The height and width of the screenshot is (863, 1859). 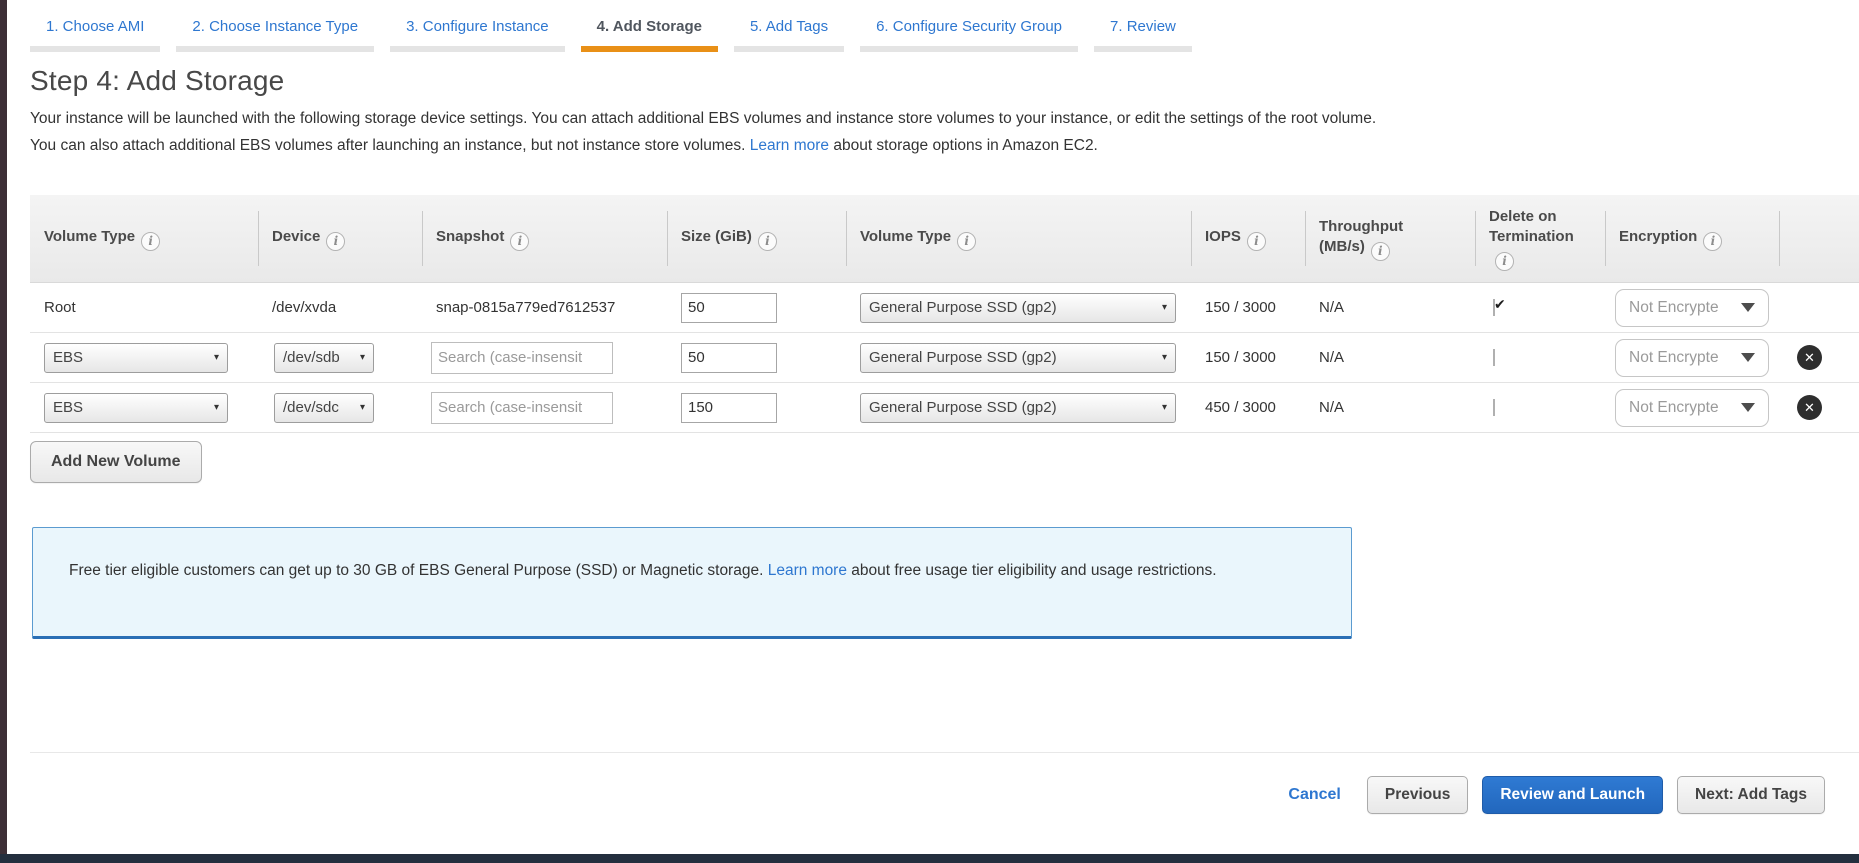 I want to click on tab-choose-ami: 1. Choose AMI, so click(x=95, y=33).